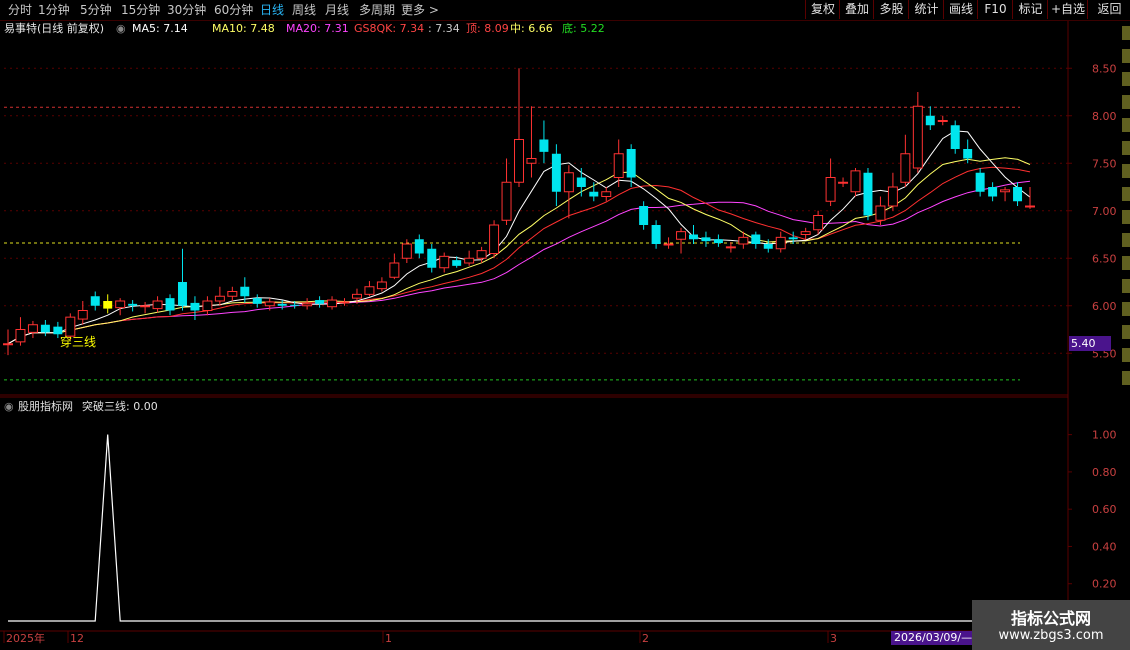 The height and width of the screenshot is (650, 1130). I want to click on gs8qk-value: GS8QK: 7.34, so click(389, 28).